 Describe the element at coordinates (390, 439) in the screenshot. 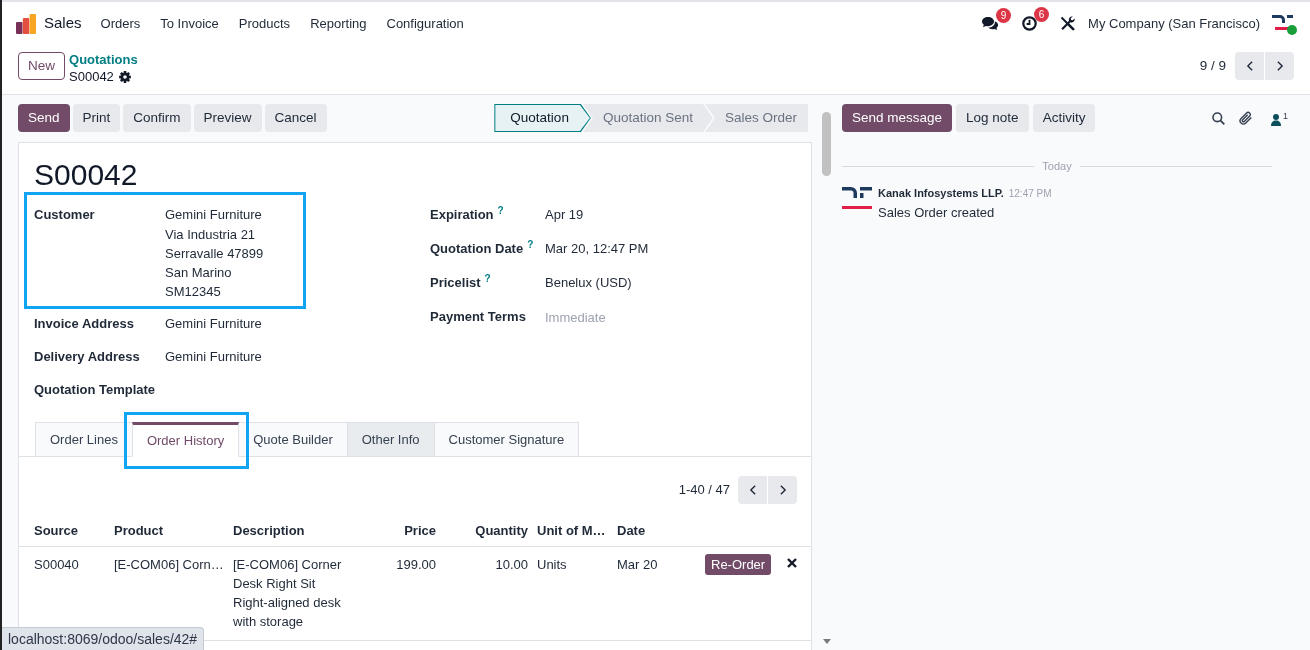

I see `tab: Other Info` at that location.